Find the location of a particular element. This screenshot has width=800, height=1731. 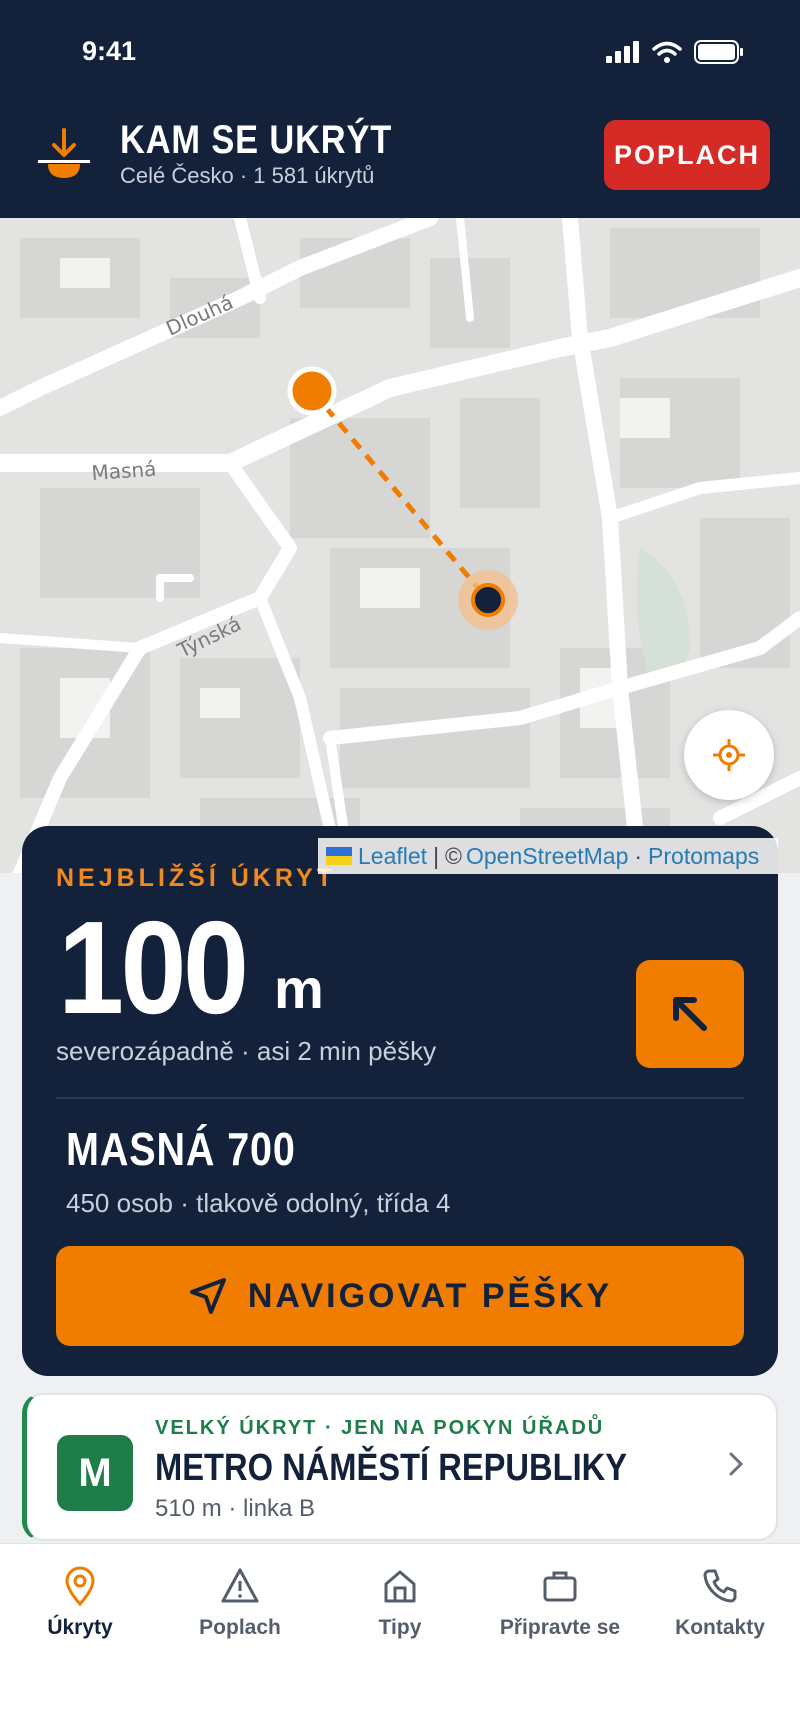

protomaps-link: Protomaps is located at coordinates (703, 856).